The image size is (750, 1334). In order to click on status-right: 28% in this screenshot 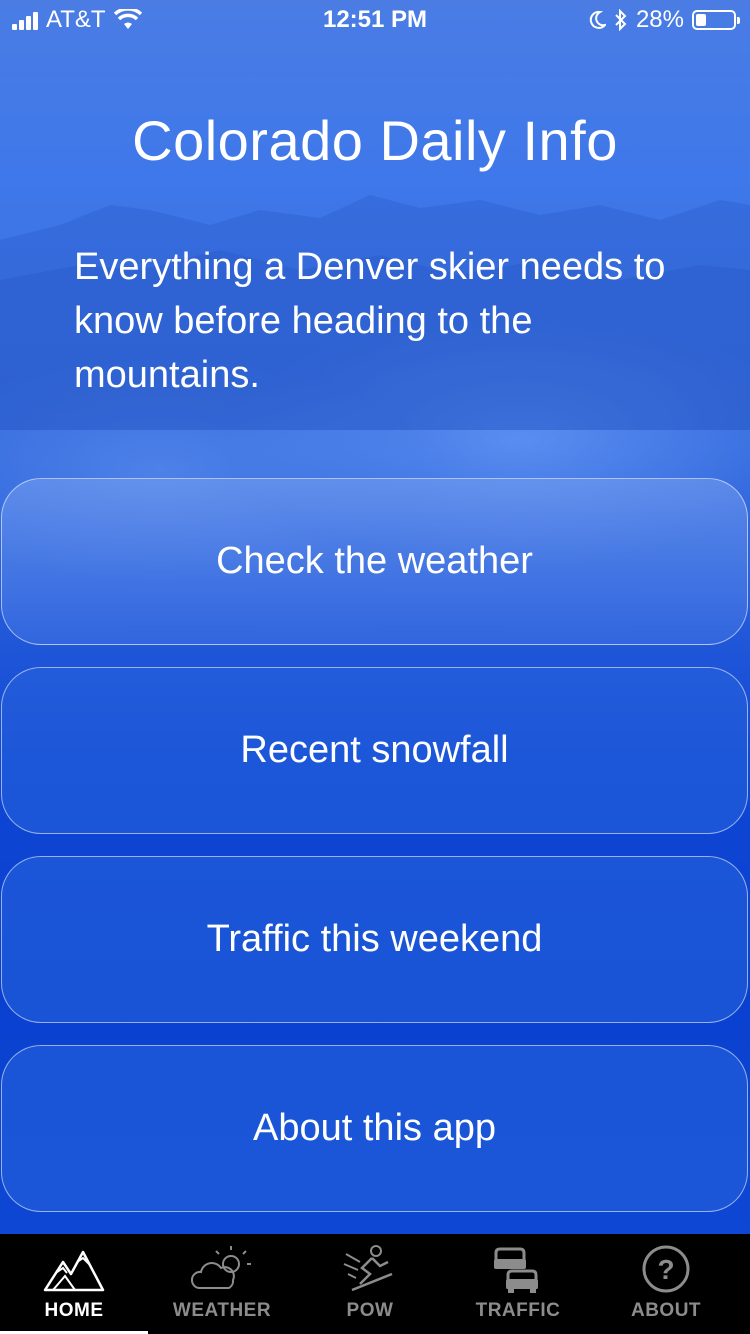, I will do `click(664, 20)`.